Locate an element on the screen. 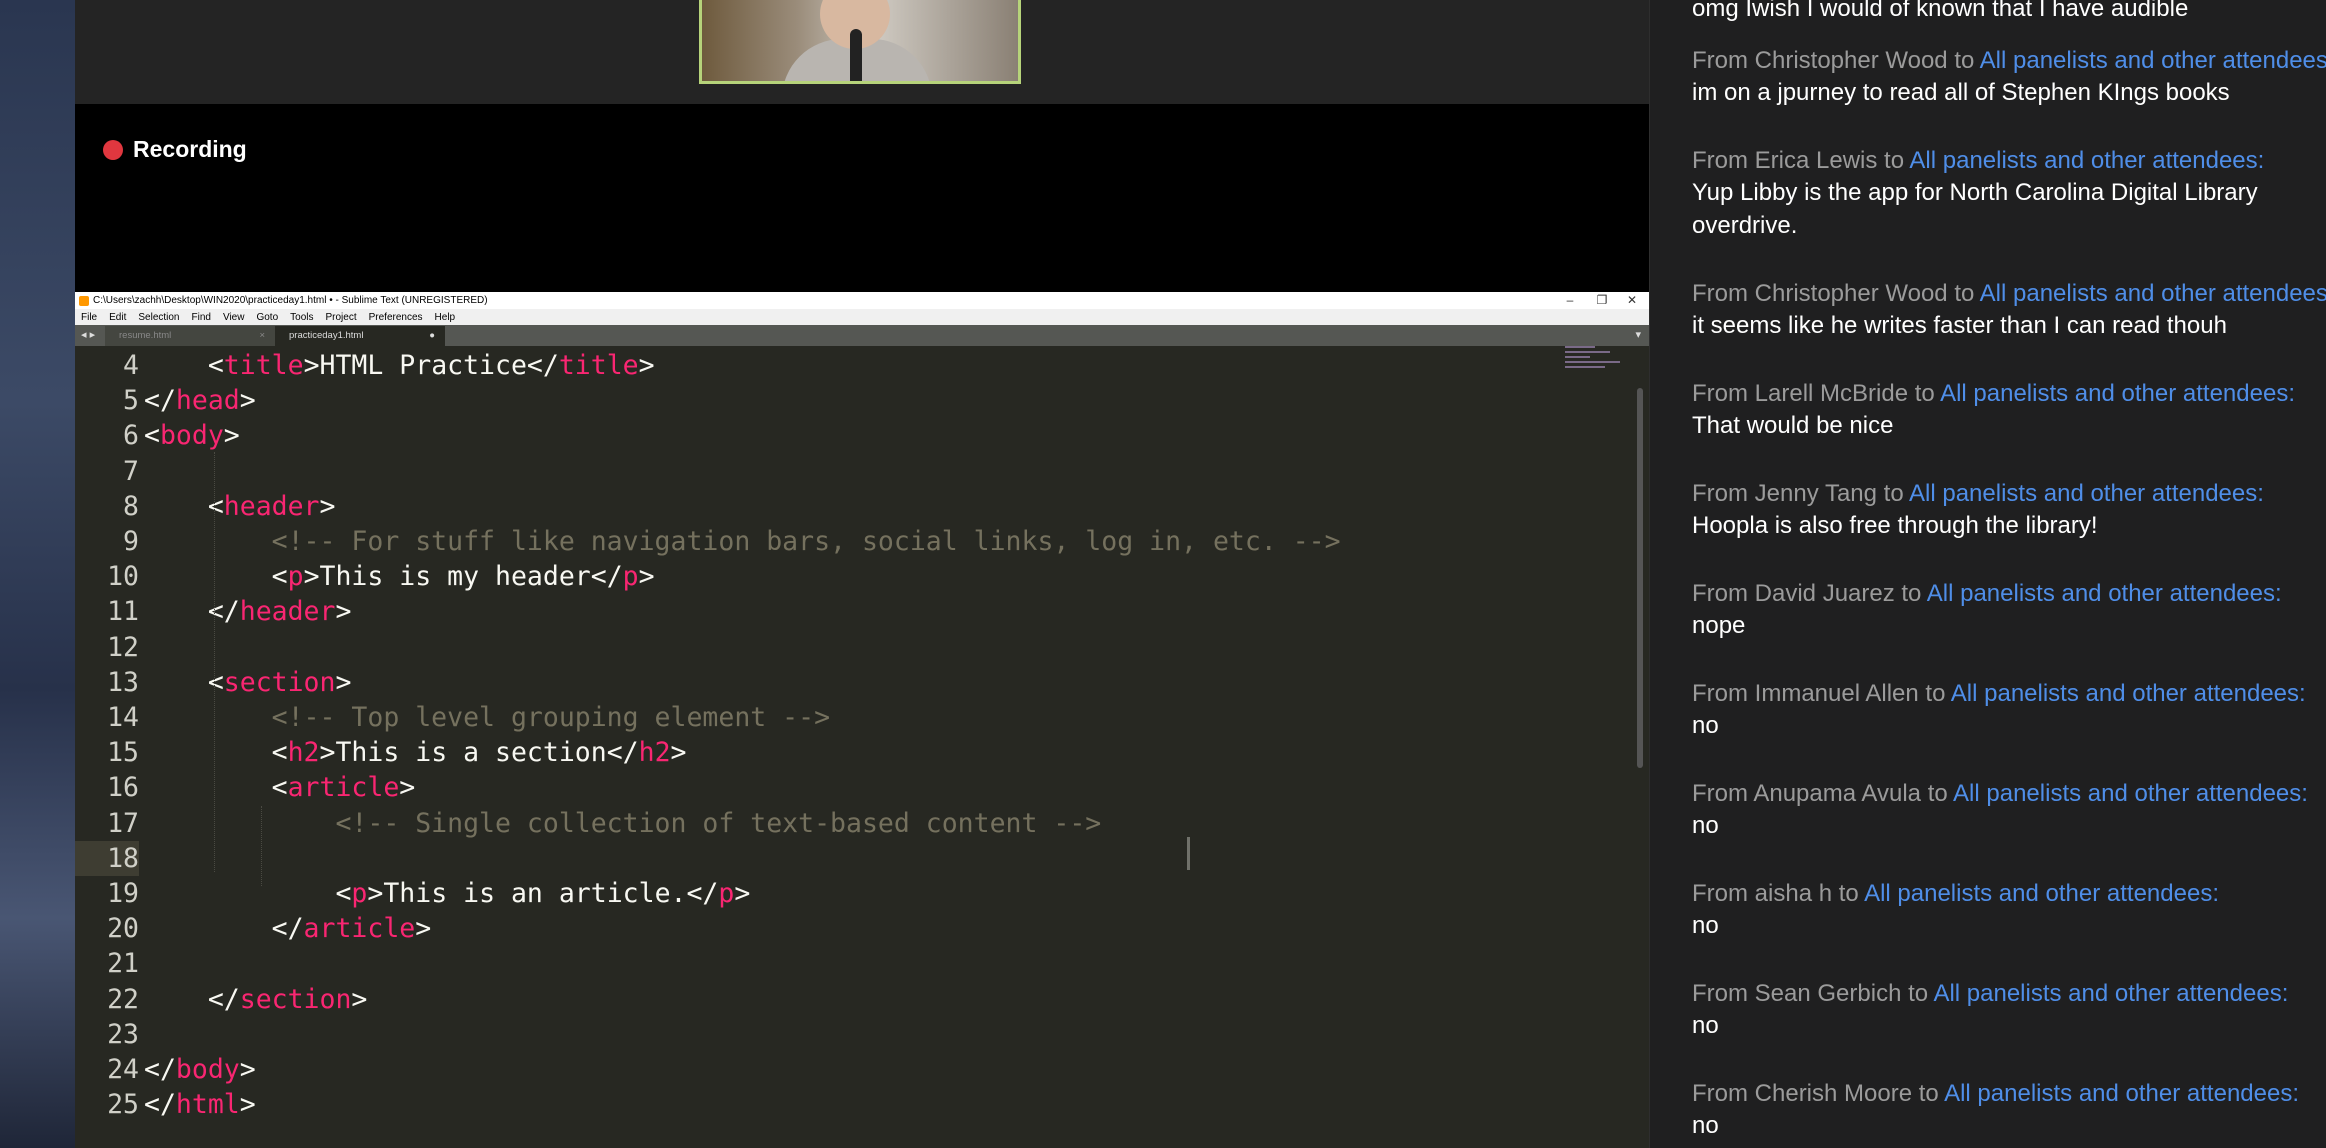 The height and width of the screenshot is (1148, 2326). code-line: 22 </section> is located at coordinates (825, 999).